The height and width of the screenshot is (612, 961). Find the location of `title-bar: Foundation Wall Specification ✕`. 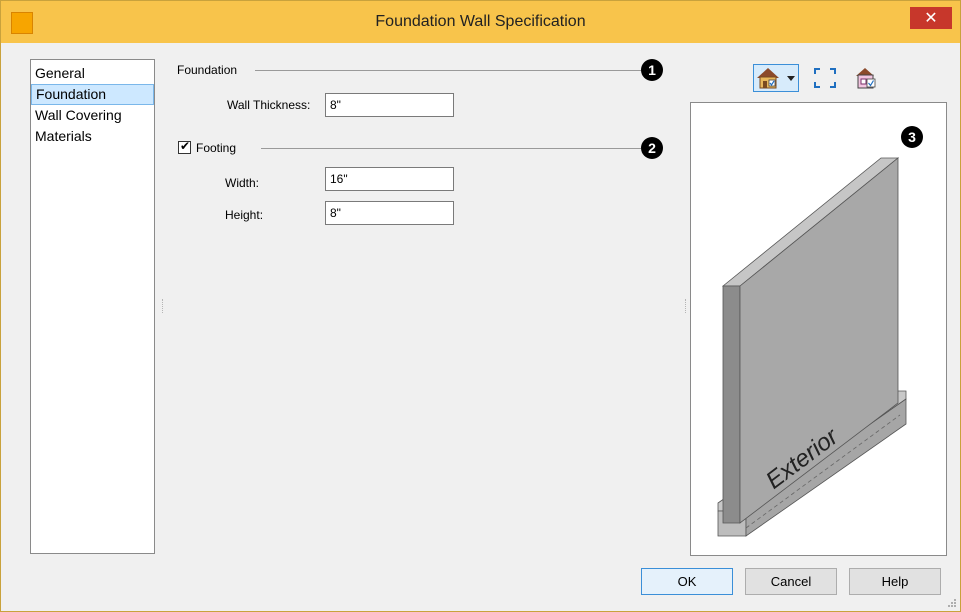

title-bar: Foundation Wall Specification ✕ is located at coordinates (480, 22).